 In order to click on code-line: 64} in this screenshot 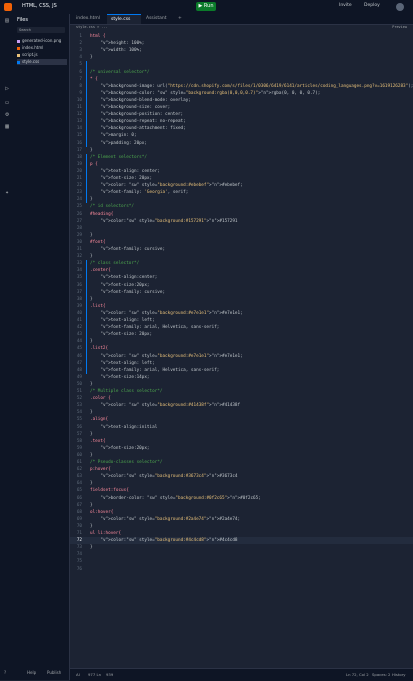, I will do `click(241, 483)`.